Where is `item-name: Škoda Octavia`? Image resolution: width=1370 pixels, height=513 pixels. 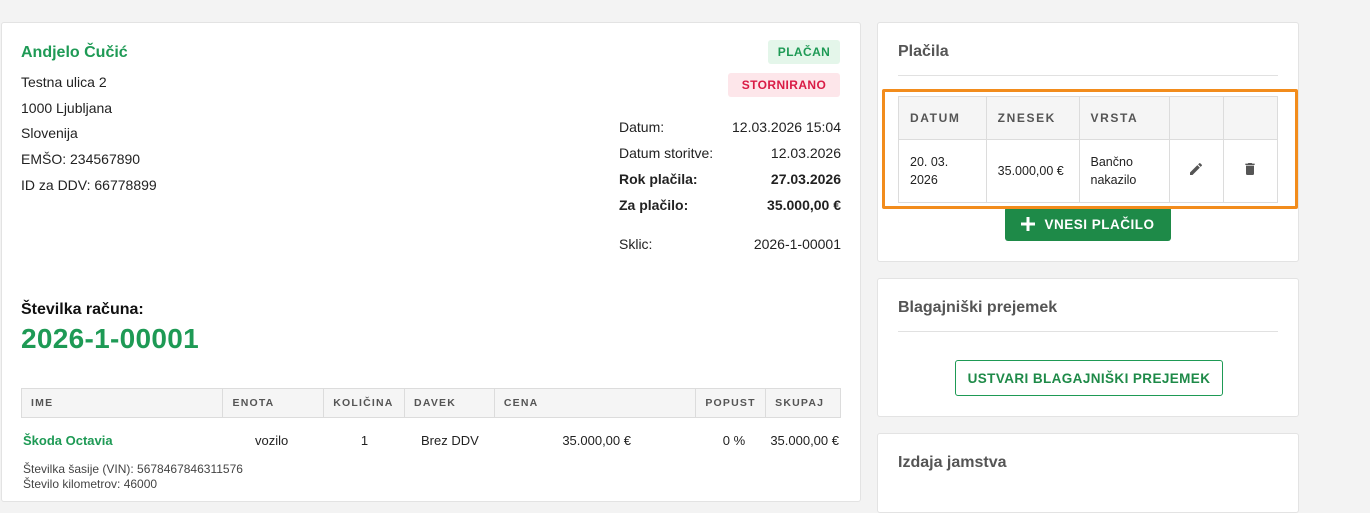
item-name: Škoda Octavia is located at coordinates (122, 440).